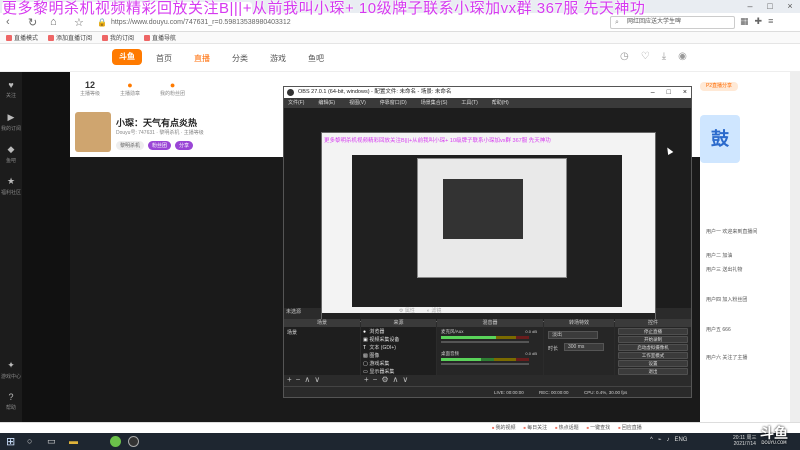 The width and height of the screenshot is (800, 450). Describe the element at coordinates (381, 339) in the screenshot. I see `source-item: ▣ 视频采集设备` at that location.